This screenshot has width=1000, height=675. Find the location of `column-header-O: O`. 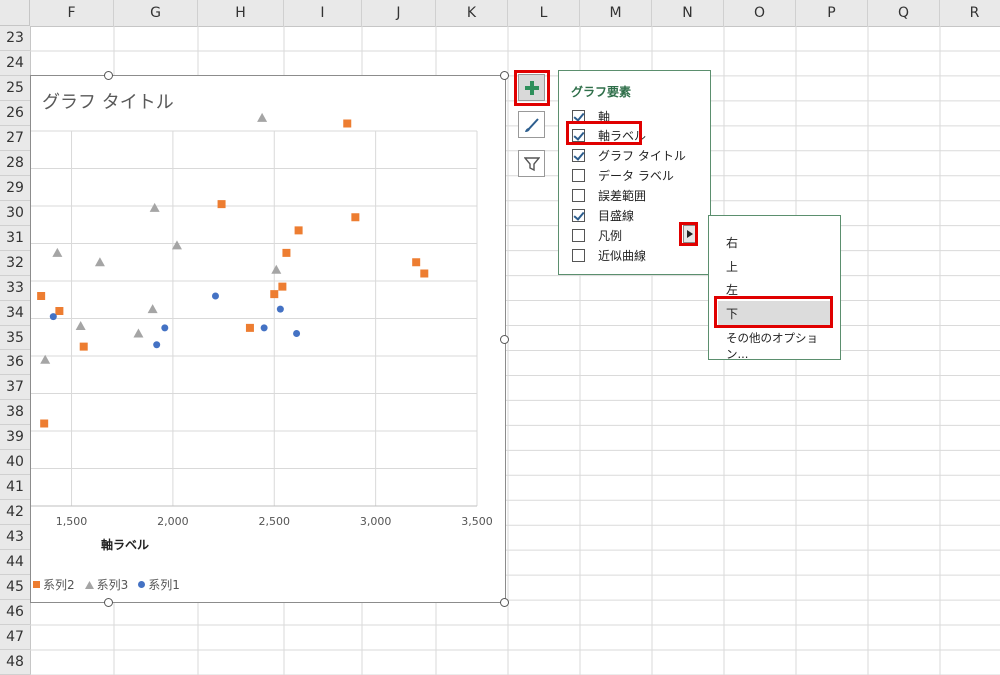

column-header-O: O is located at coordinates (760, 13).